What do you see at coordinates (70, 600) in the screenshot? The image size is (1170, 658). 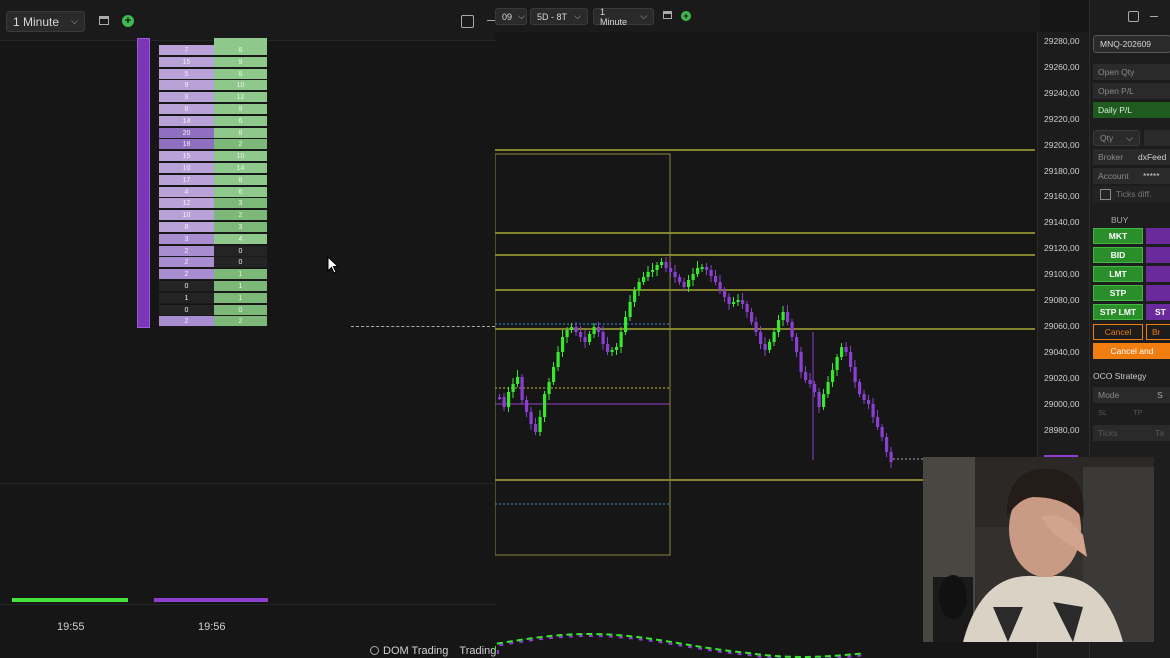 I see `volume-bar-green` at bounding box center [70, 600].